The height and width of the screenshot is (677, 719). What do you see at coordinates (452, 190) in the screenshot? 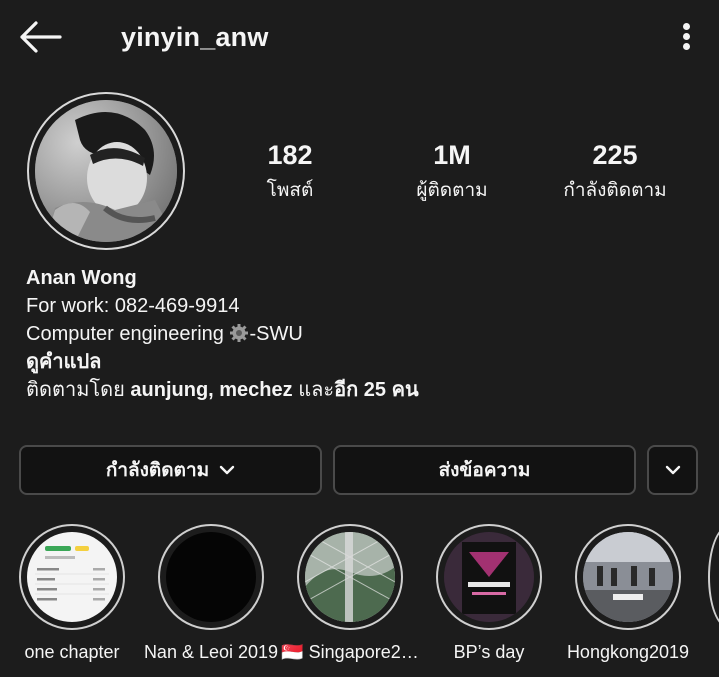
I see `followers-count-label: ผู้ติดตาม` at bounding box center [452, 190].